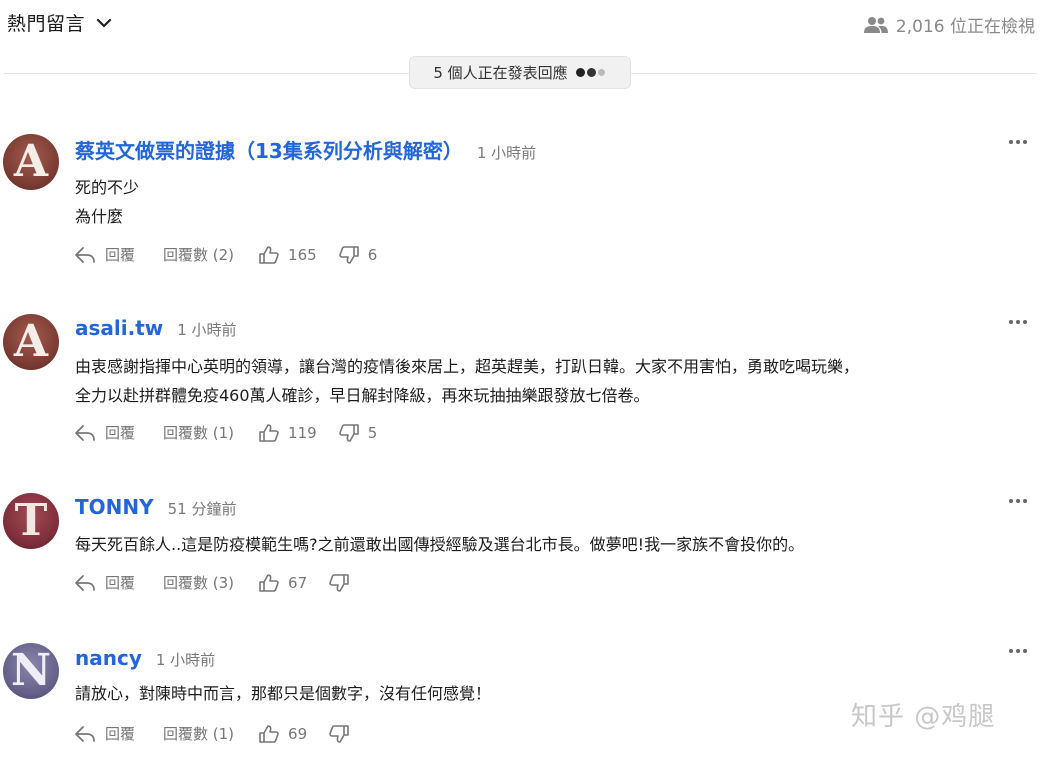 The height and width of the screenshot is (757, 1041). What do you see at coordinates (298, 582) in the screenshot?
I see `like-count: 67` at bounding box center [298, 582].